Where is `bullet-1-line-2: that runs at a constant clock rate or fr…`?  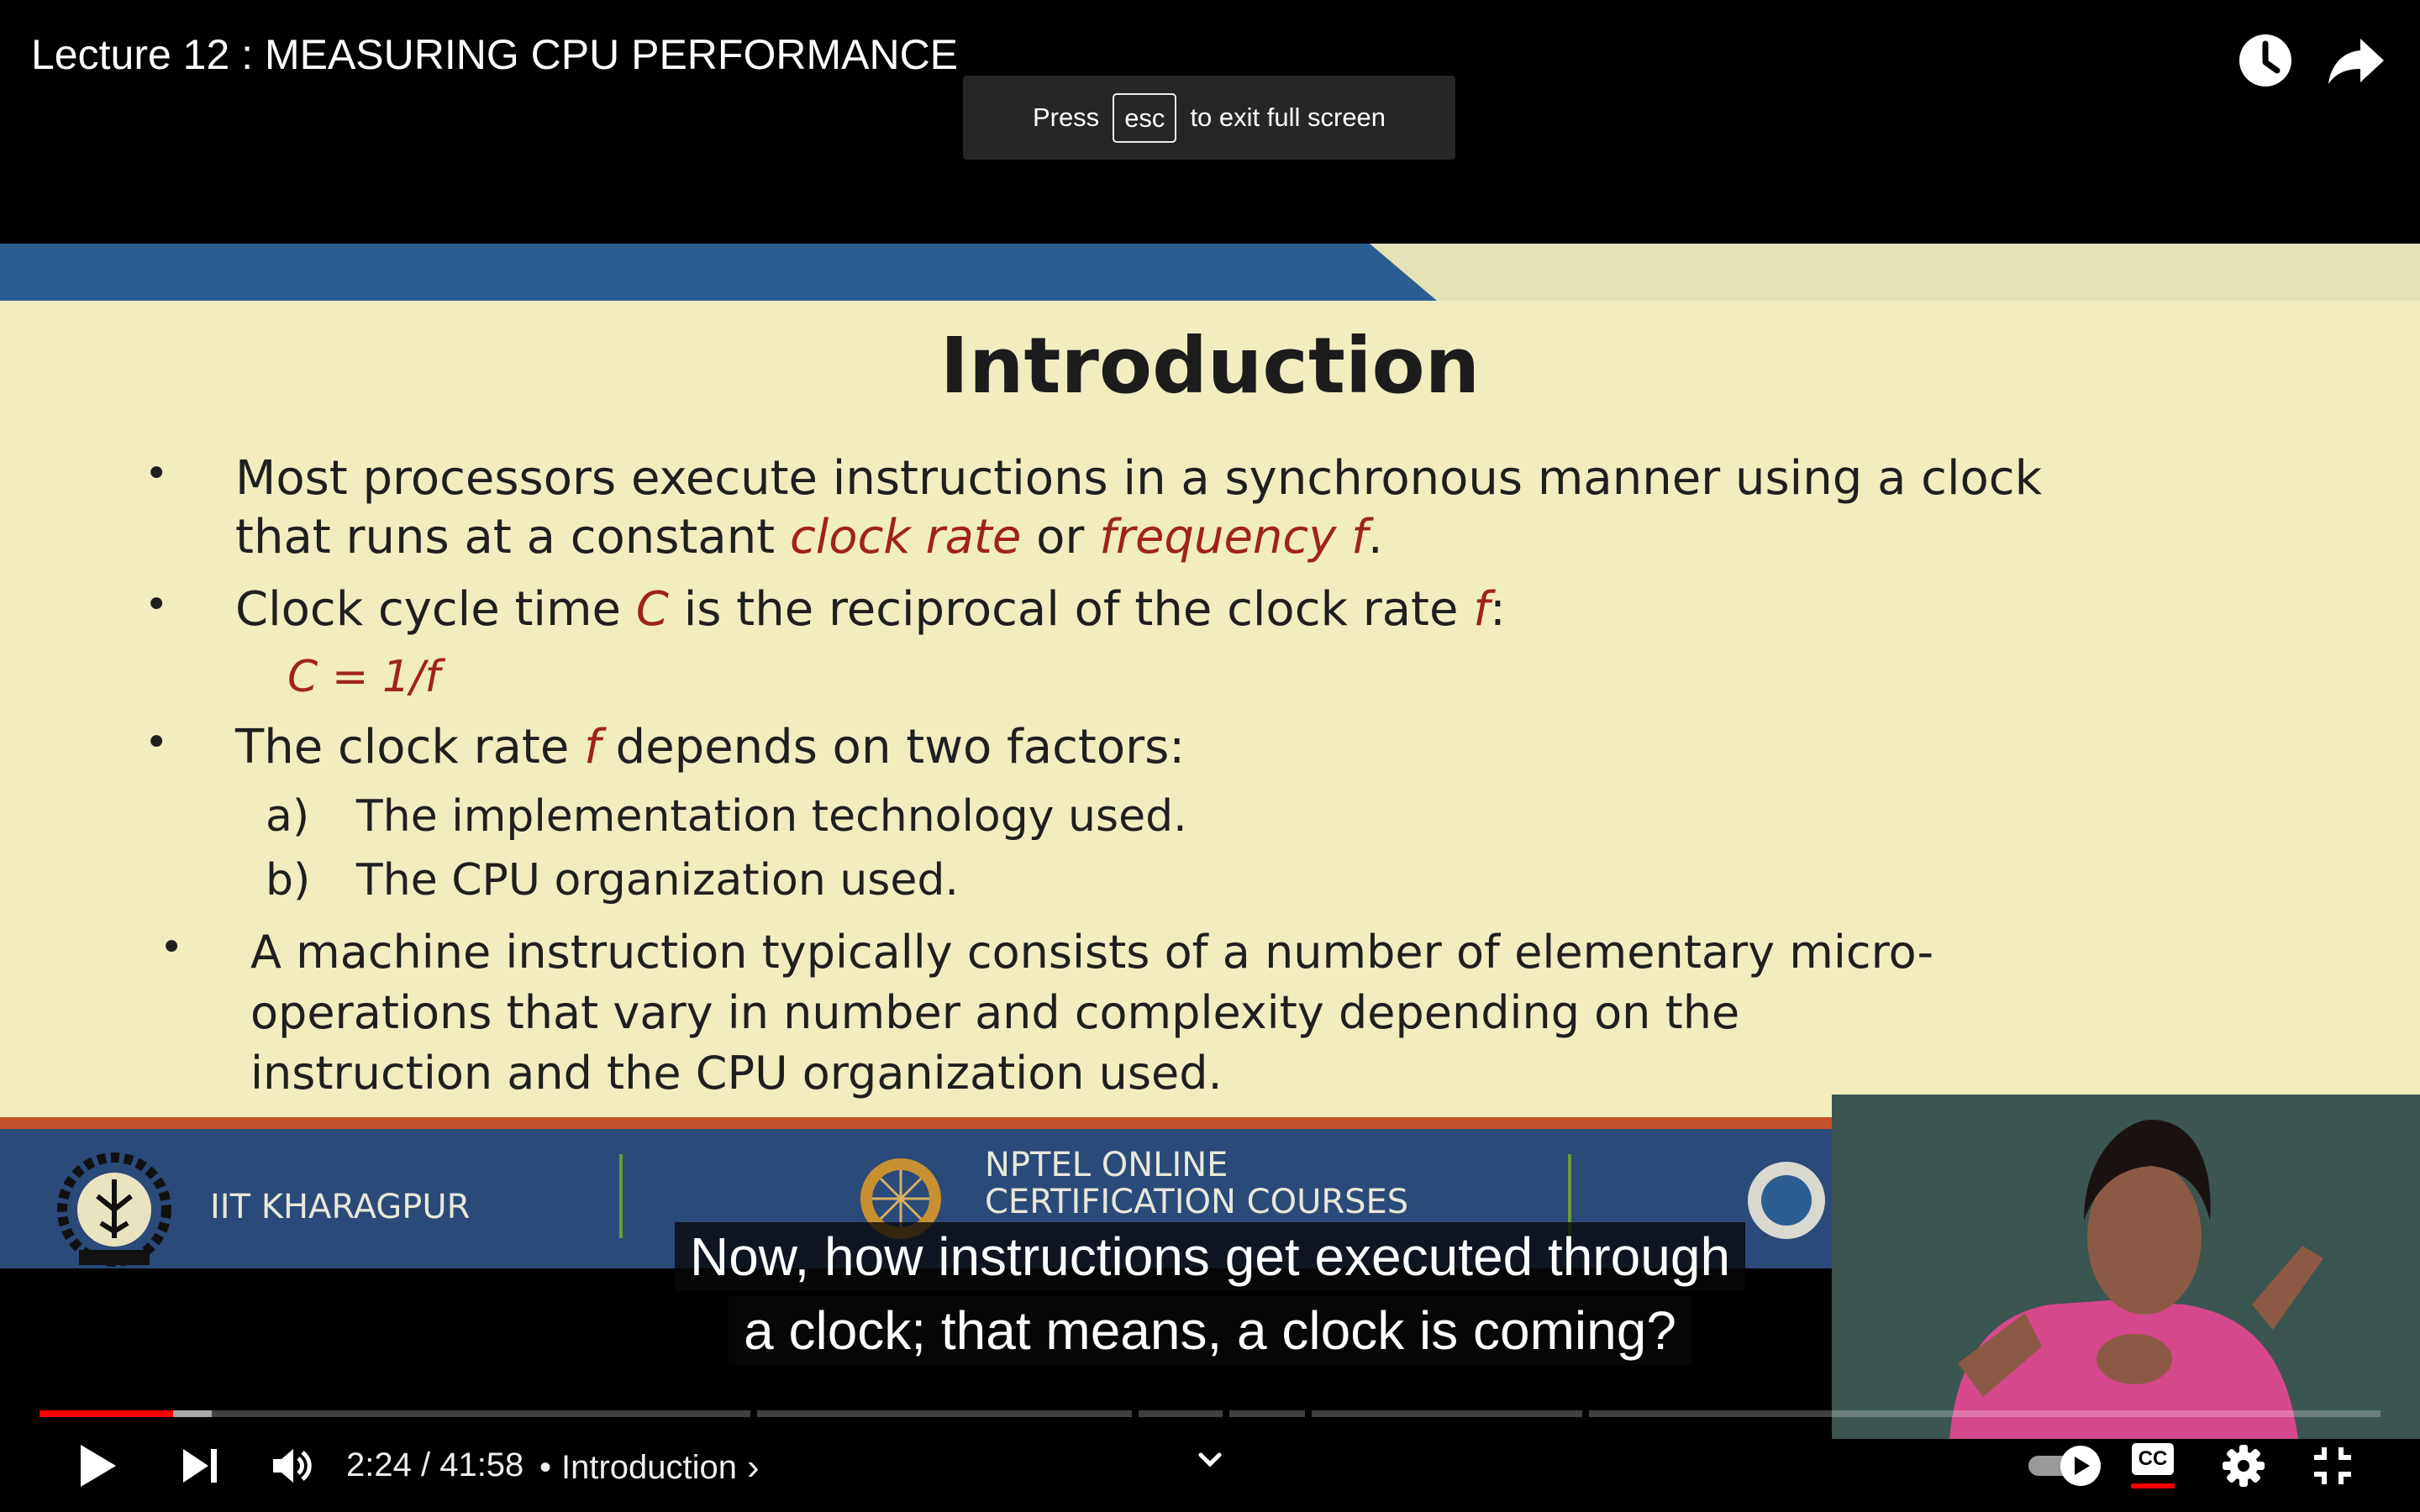 bullet-1-line-2: that runs at a constant clock rate or fr… is located at coordinates (809, 537).